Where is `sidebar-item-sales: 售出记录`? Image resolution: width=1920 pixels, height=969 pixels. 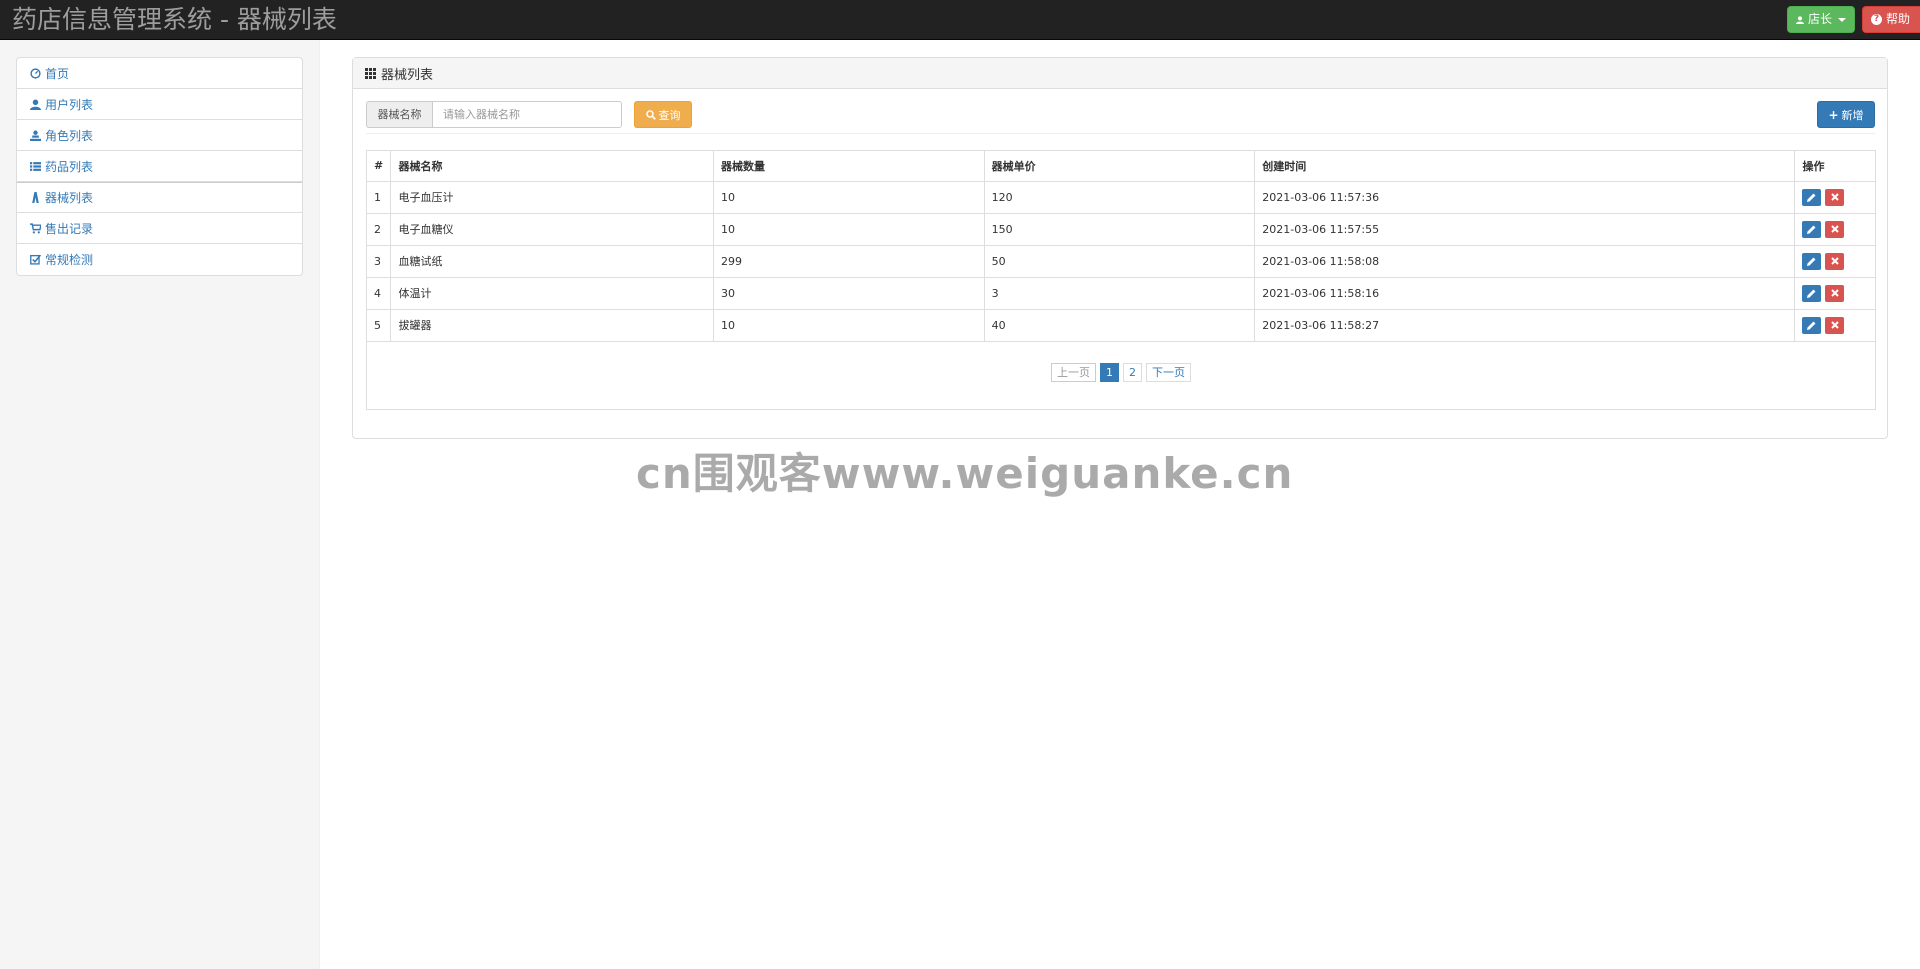 sidebar-item-sales: 售出记录 is located at coordinates (159, 228).